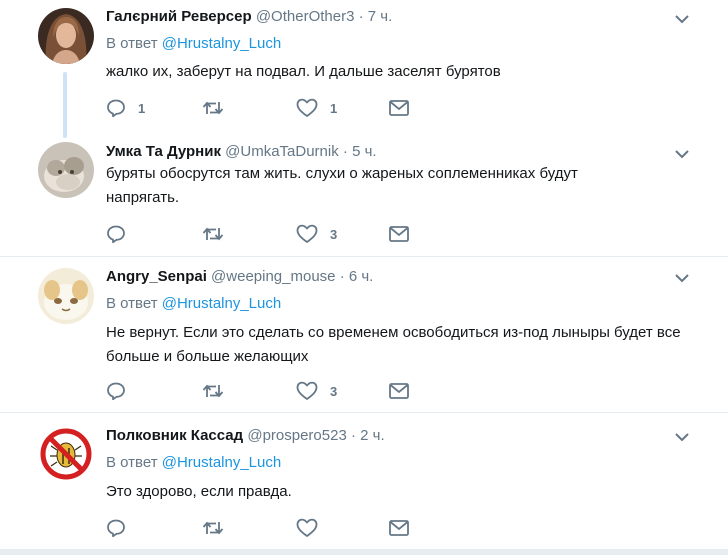  What do you see at coordinates (174, 435) in the screenshot?
I see `author-name: Полковник Кассад` at bounding box center [174, 435].